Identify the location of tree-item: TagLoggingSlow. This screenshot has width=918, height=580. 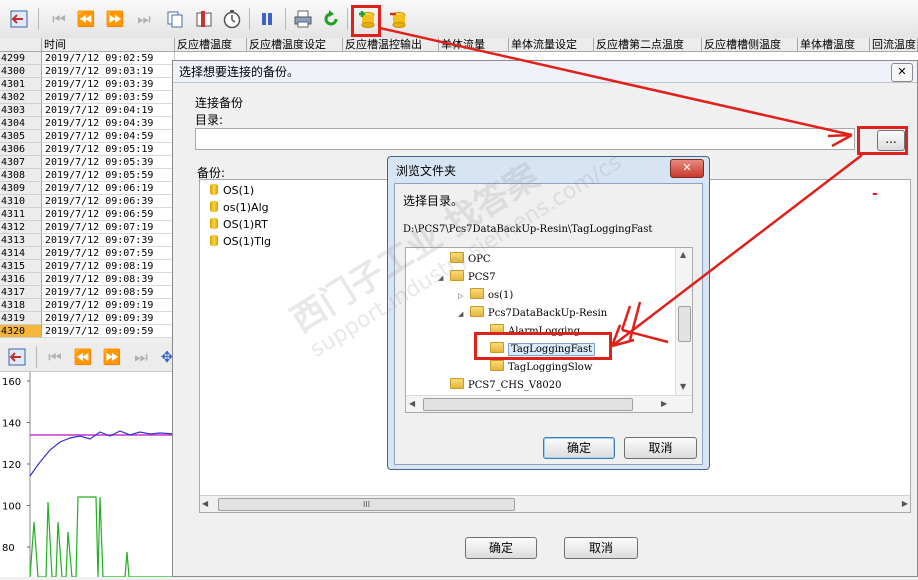
(535, 366).